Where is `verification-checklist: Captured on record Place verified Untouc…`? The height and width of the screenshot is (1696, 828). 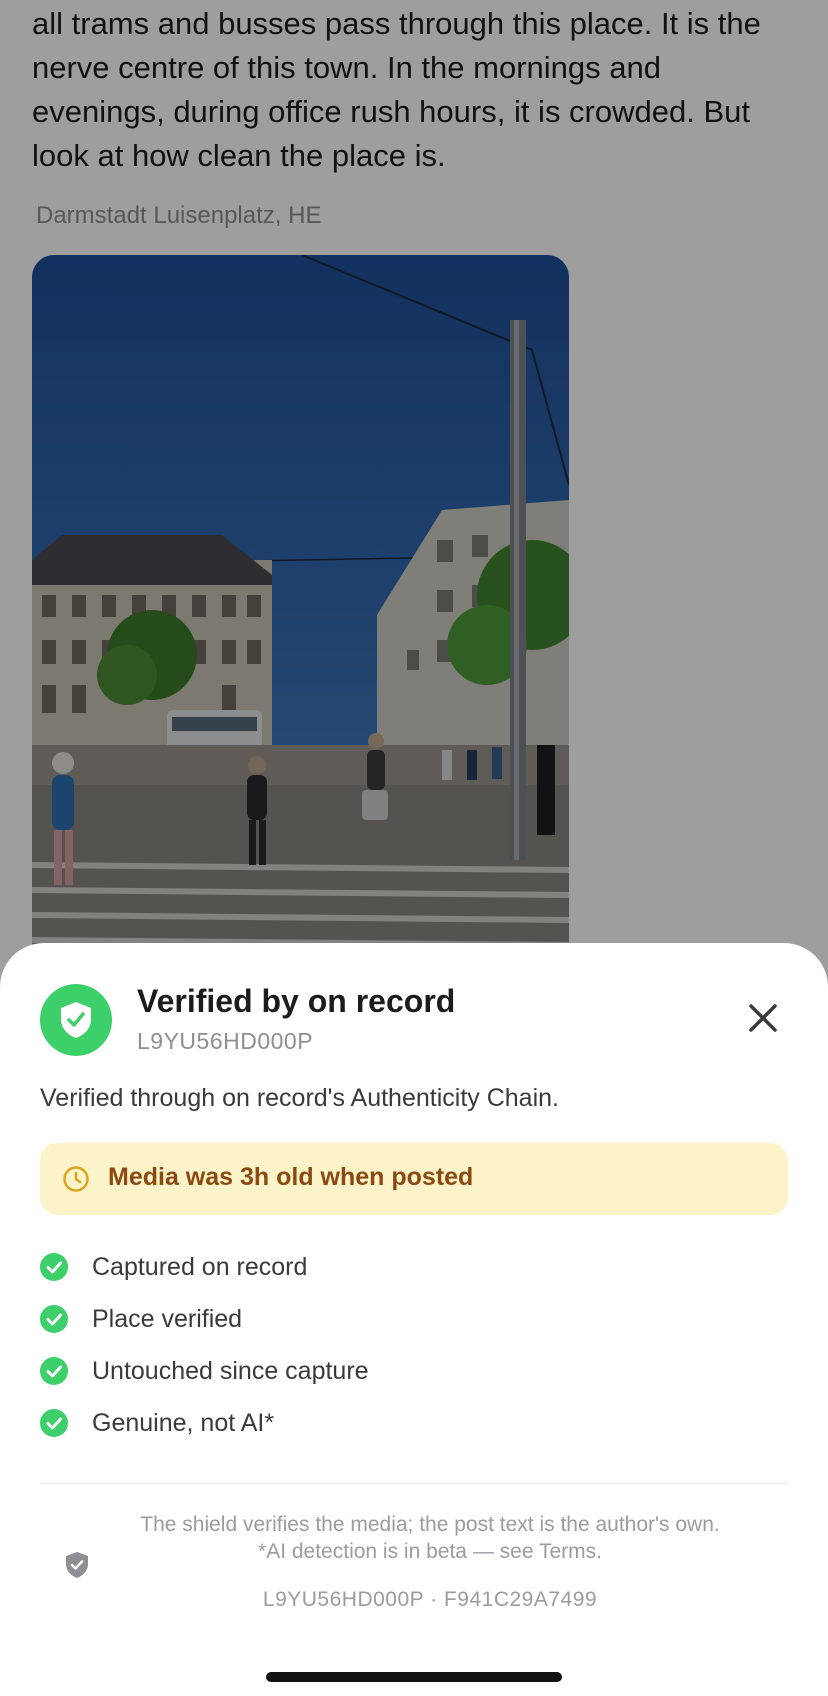 verification-checklist: Captured on record Place verified Untouc… is located at coordinates (414, 1345).